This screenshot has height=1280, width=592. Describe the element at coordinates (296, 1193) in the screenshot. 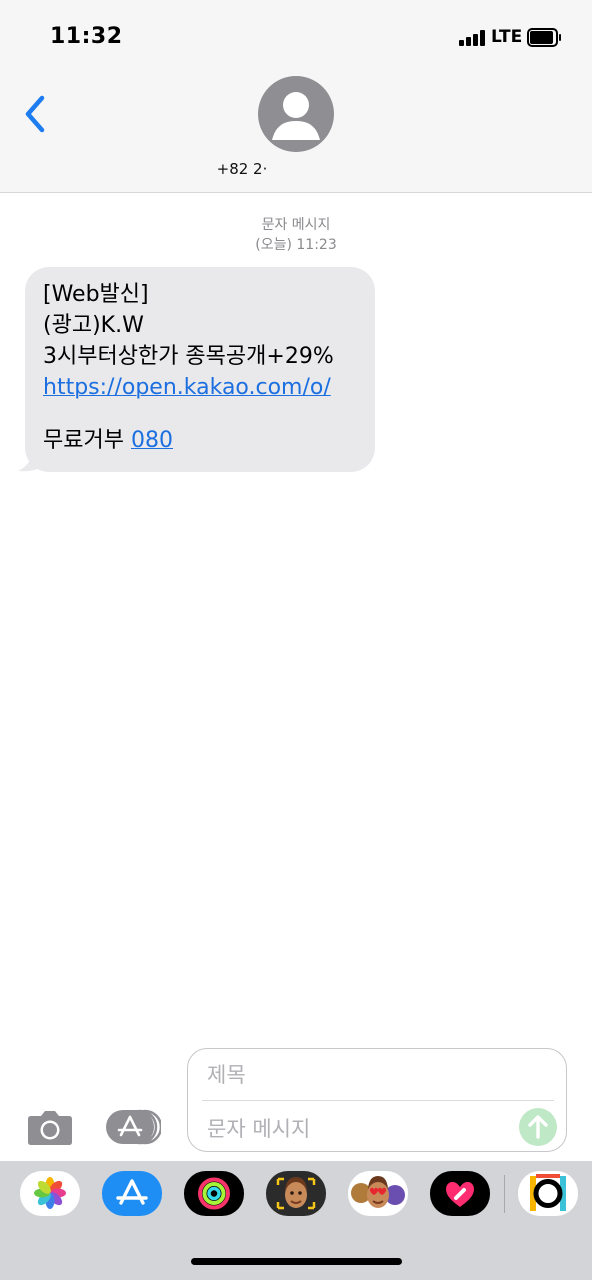

I see `memoji-icon` at that location.